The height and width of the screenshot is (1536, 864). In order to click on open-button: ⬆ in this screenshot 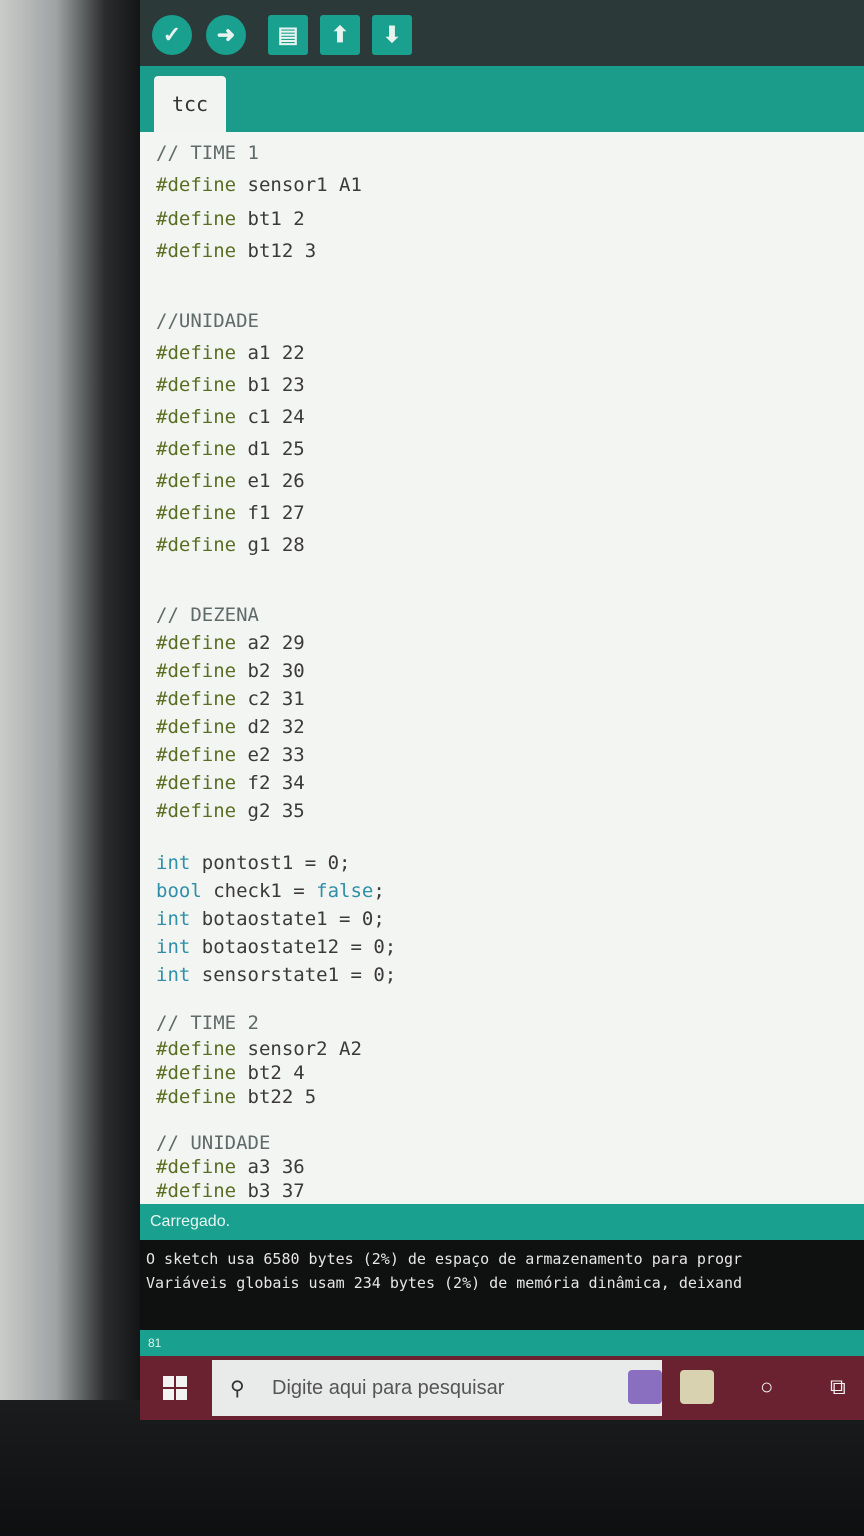, I will do `click(340, 35)`.